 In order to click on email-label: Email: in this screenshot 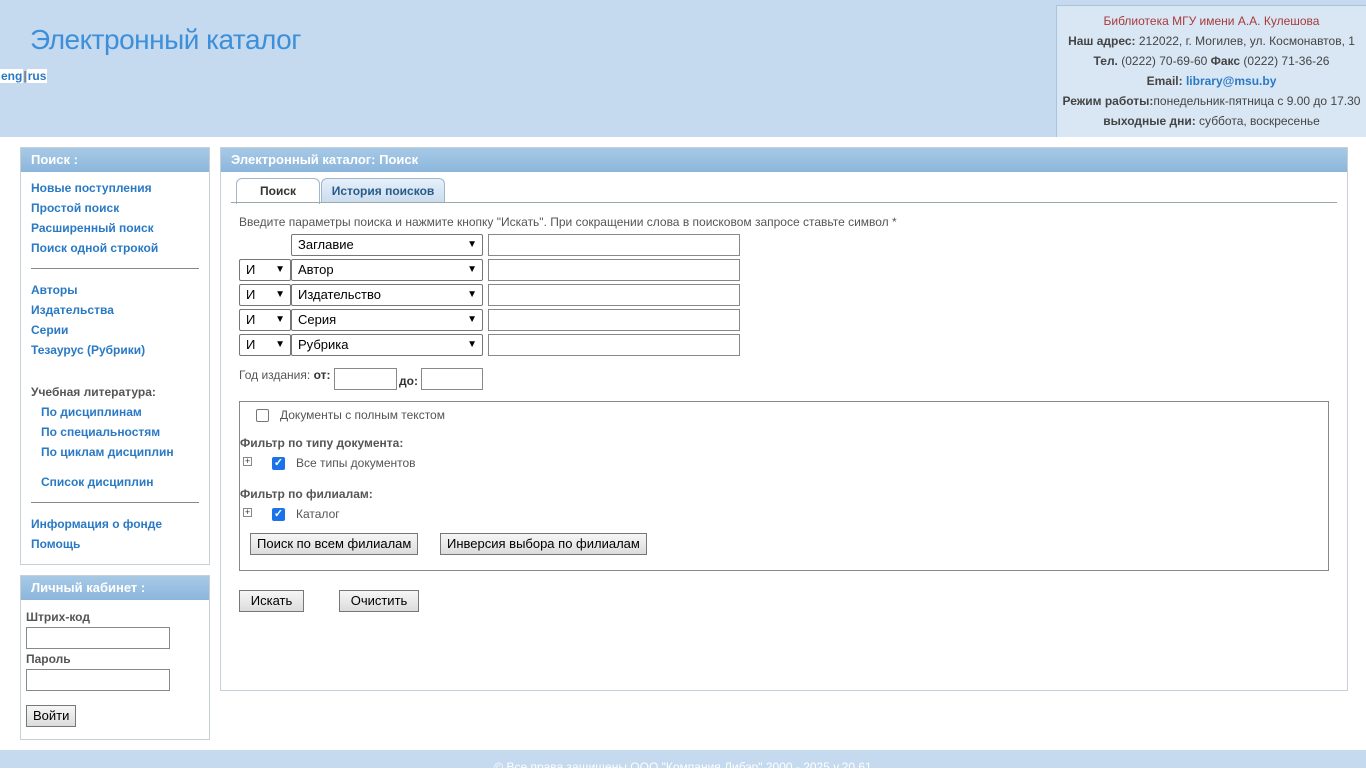, I will do `click(1164, 81)`.